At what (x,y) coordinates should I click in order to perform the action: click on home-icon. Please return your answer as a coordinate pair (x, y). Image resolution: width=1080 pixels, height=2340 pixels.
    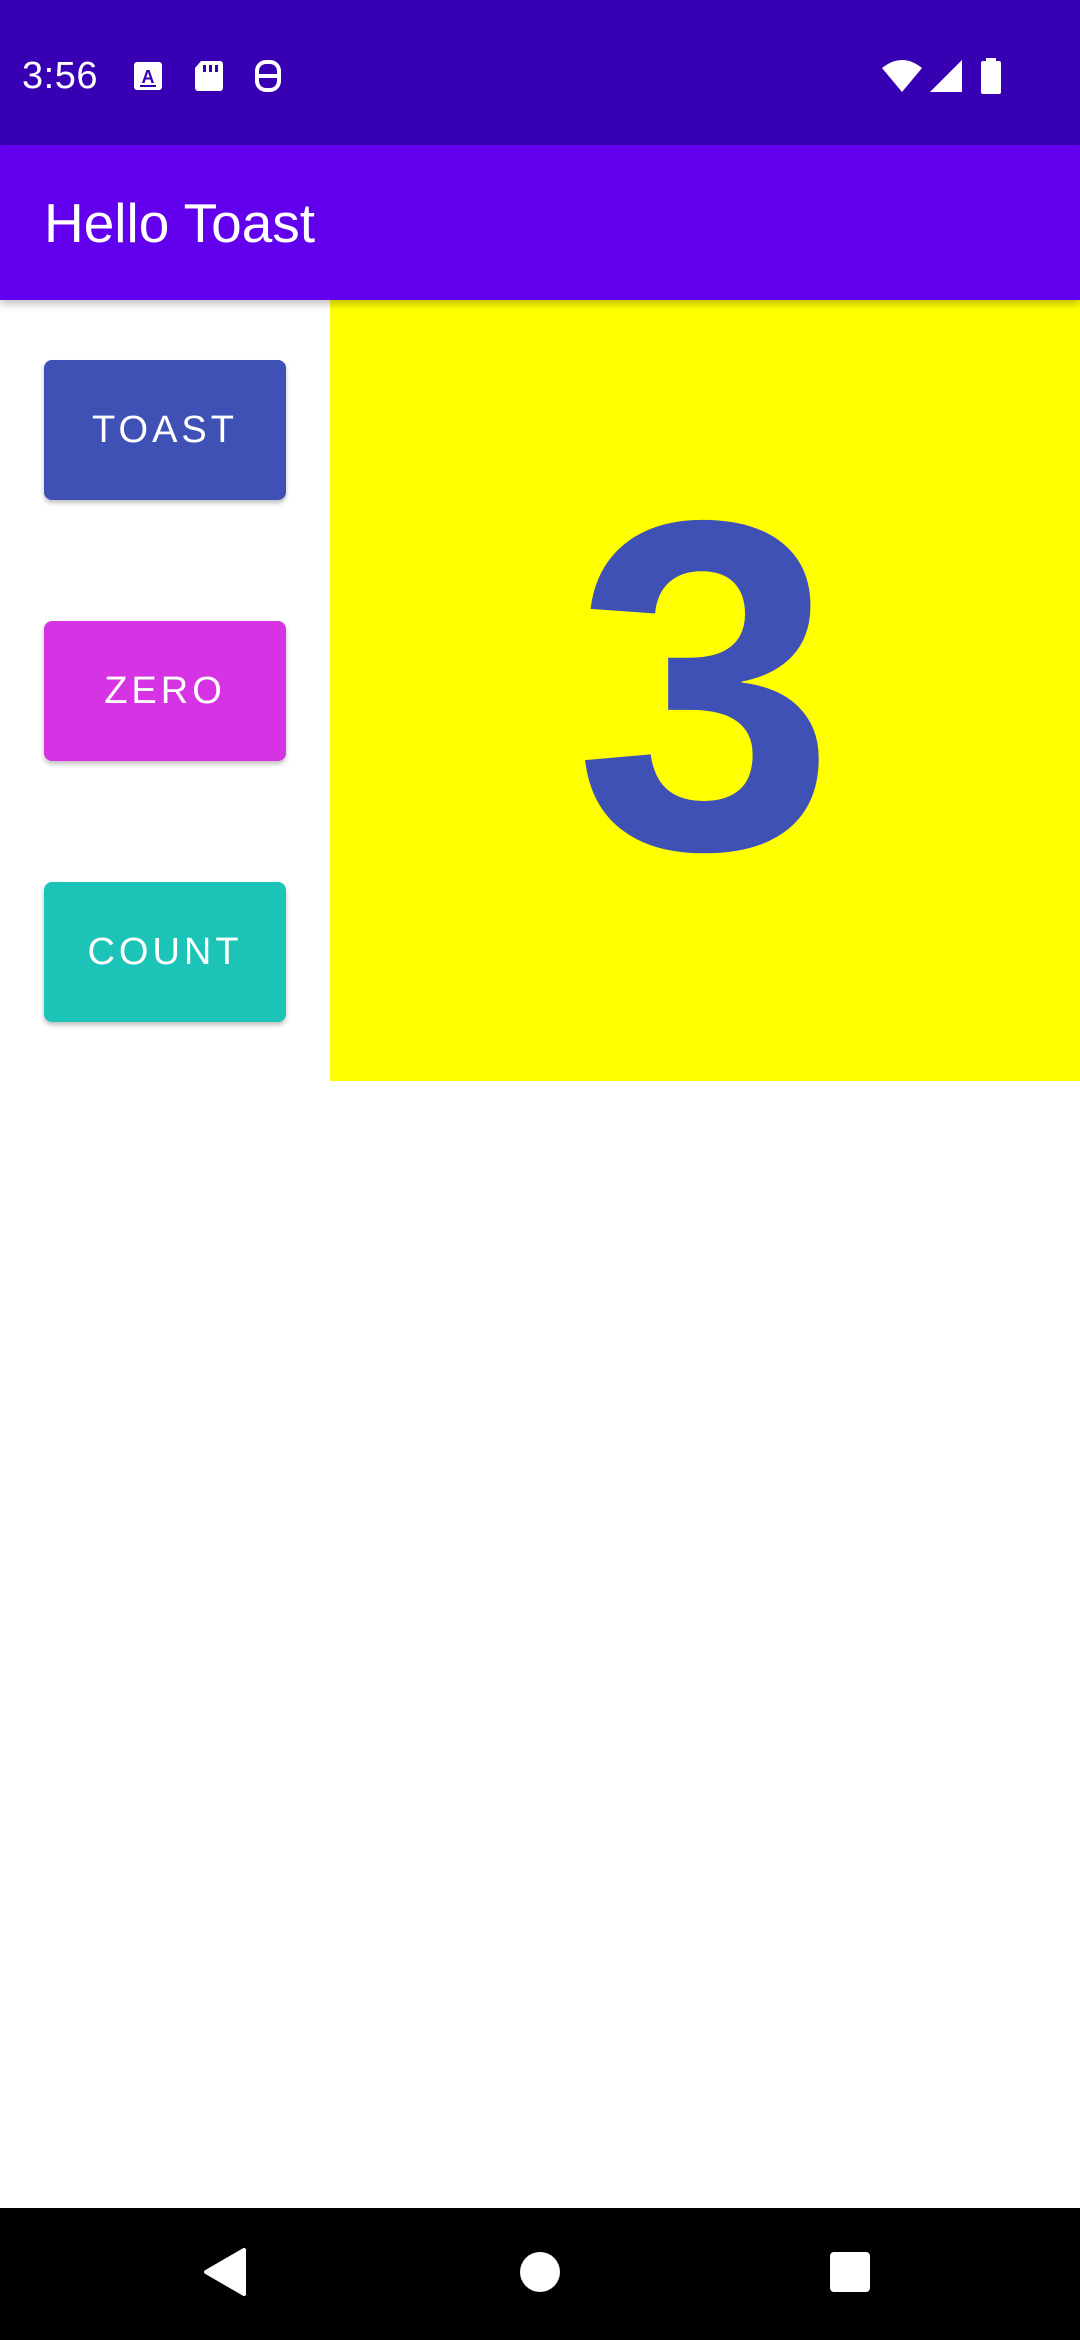
    Looking at the image, I should click on (540, 2274).